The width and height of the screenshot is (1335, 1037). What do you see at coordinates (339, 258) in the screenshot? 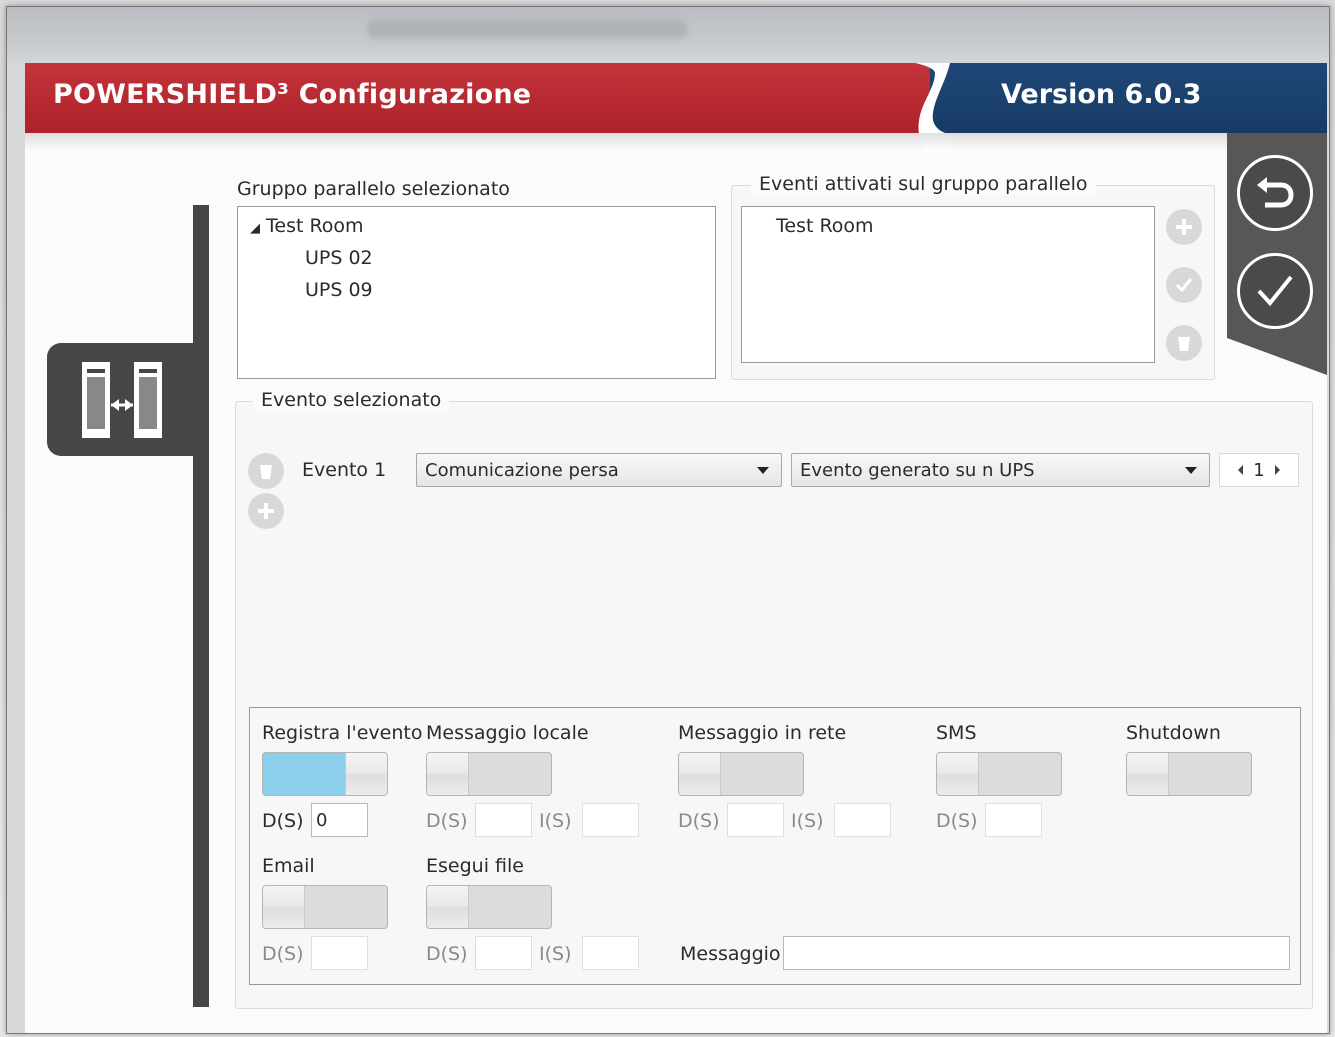
I see `tree-node-child: UPS 02` at bounding box center [339, 258].